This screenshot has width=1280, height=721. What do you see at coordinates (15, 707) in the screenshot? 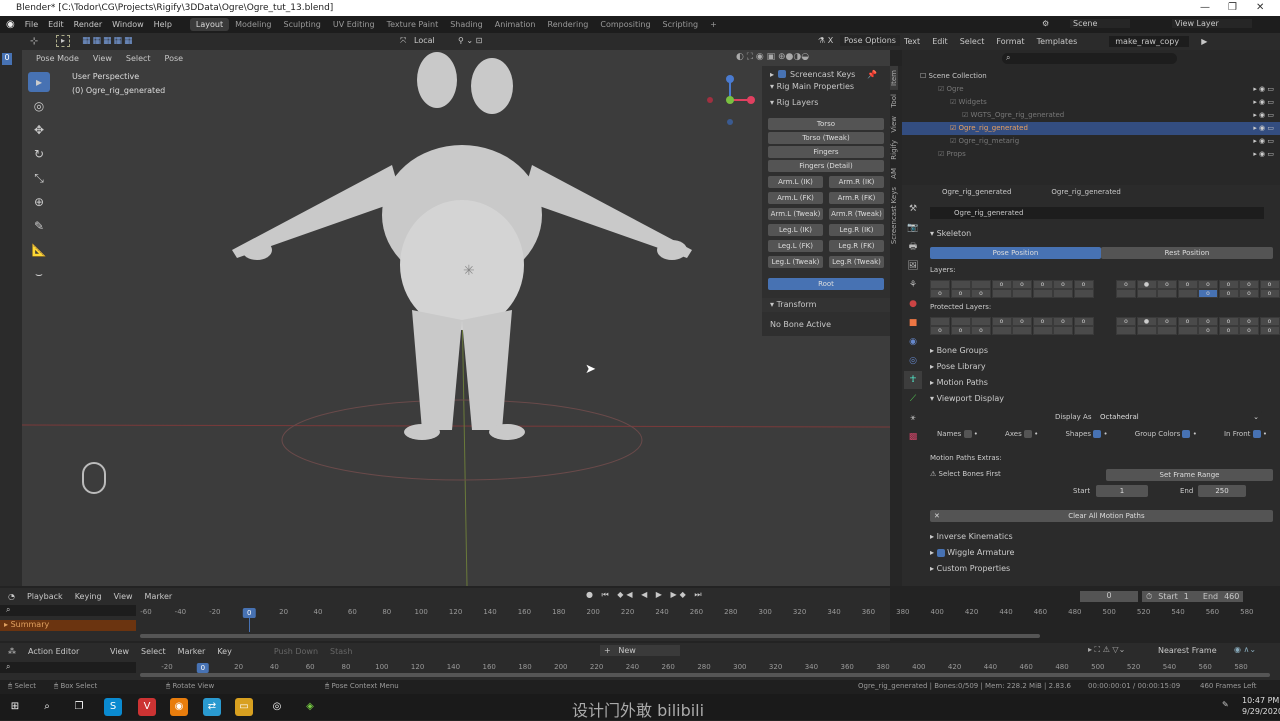
I see `windows-start-icon: ⊞` at bounding box center [15, 707].